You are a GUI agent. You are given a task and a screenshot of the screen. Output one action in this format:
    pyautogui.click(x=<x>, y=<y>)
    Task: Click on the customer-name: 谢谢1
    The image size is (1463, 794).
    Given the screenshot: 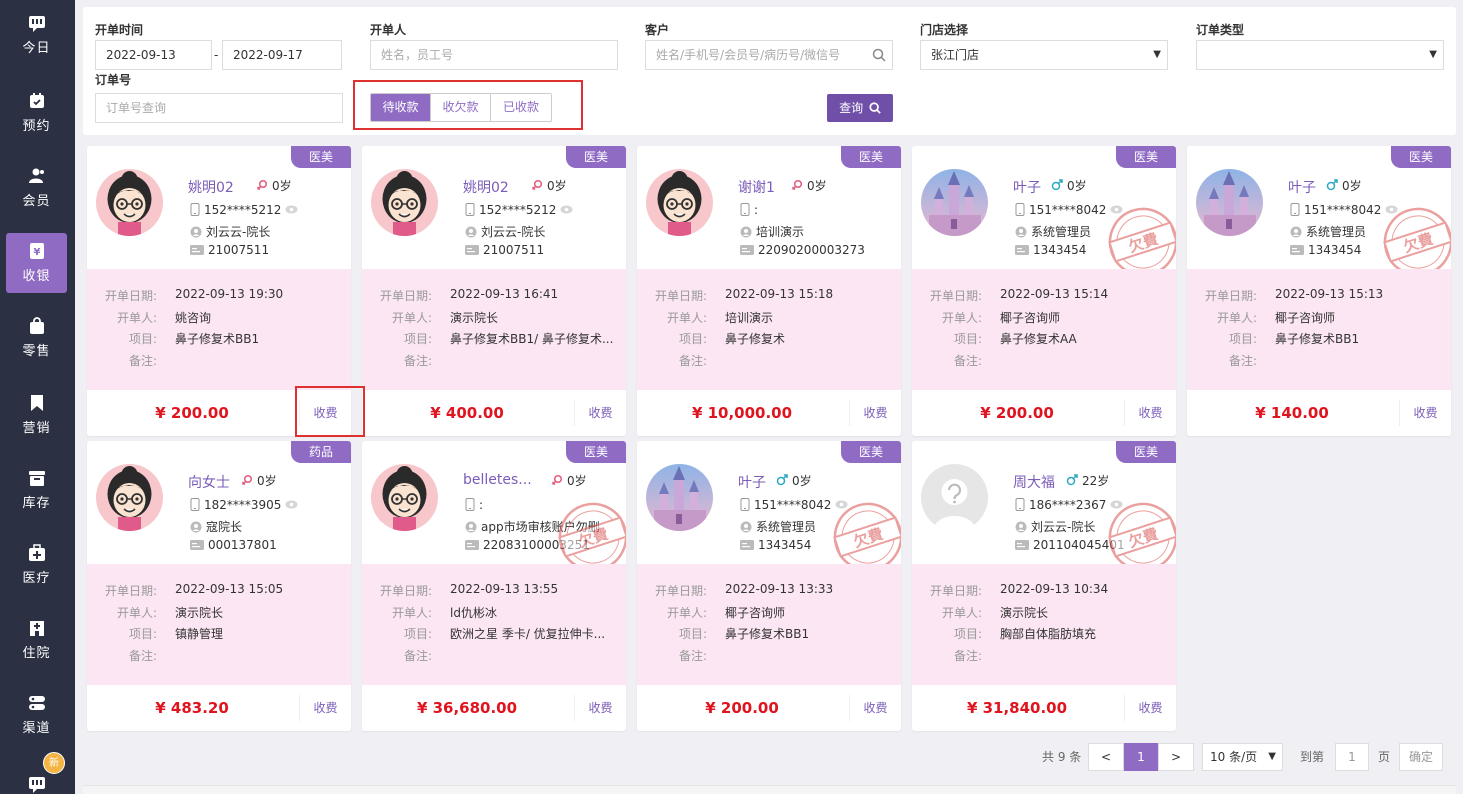 What is the action you would take?
    pyautogui.click(x=756, y=187)
    